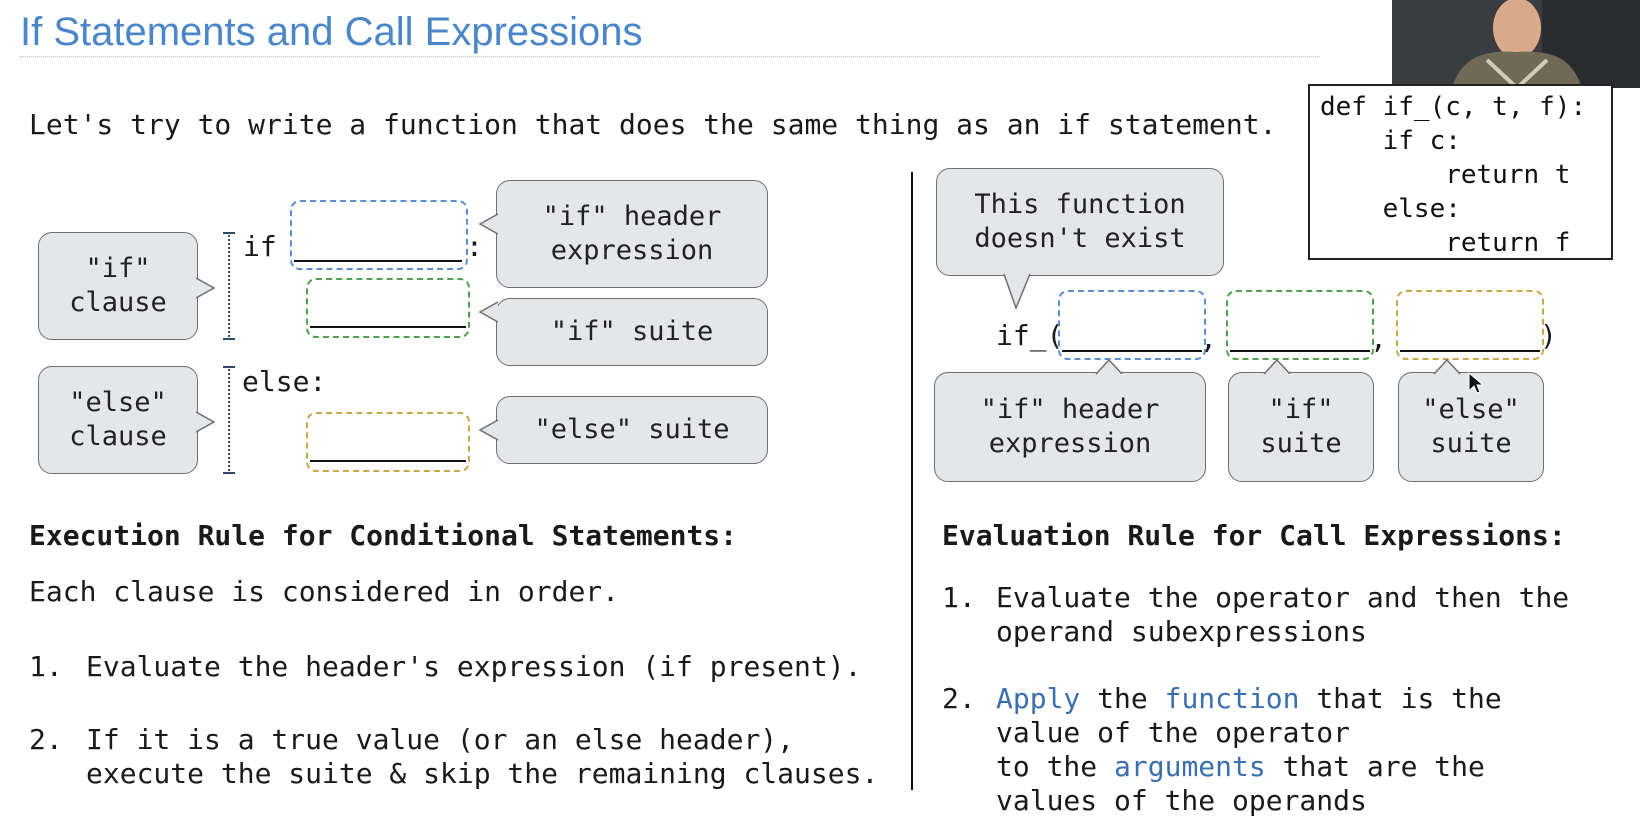 The height and width of the screenshot is (836, 1640). I want to click on call-operand-2-blank, so click(1300, 351).